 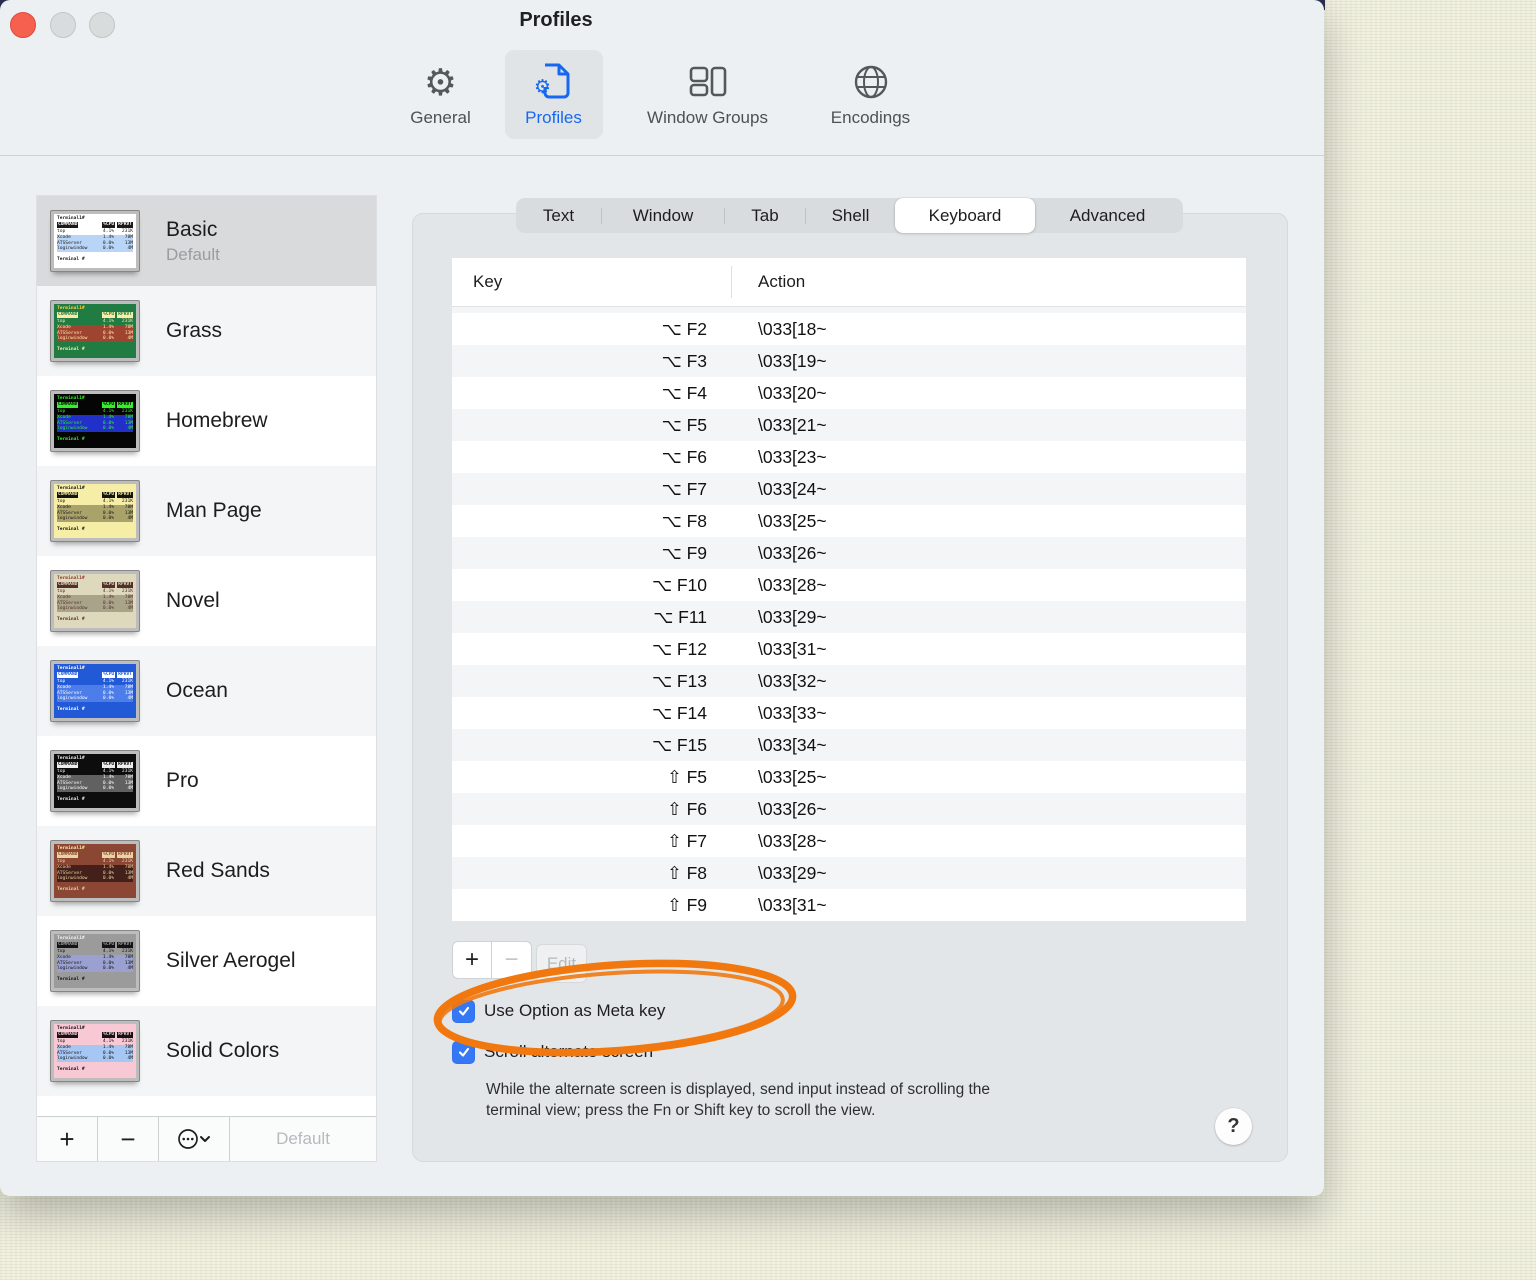 I want to click on add-key-button: +, so click(x=472, y=960).